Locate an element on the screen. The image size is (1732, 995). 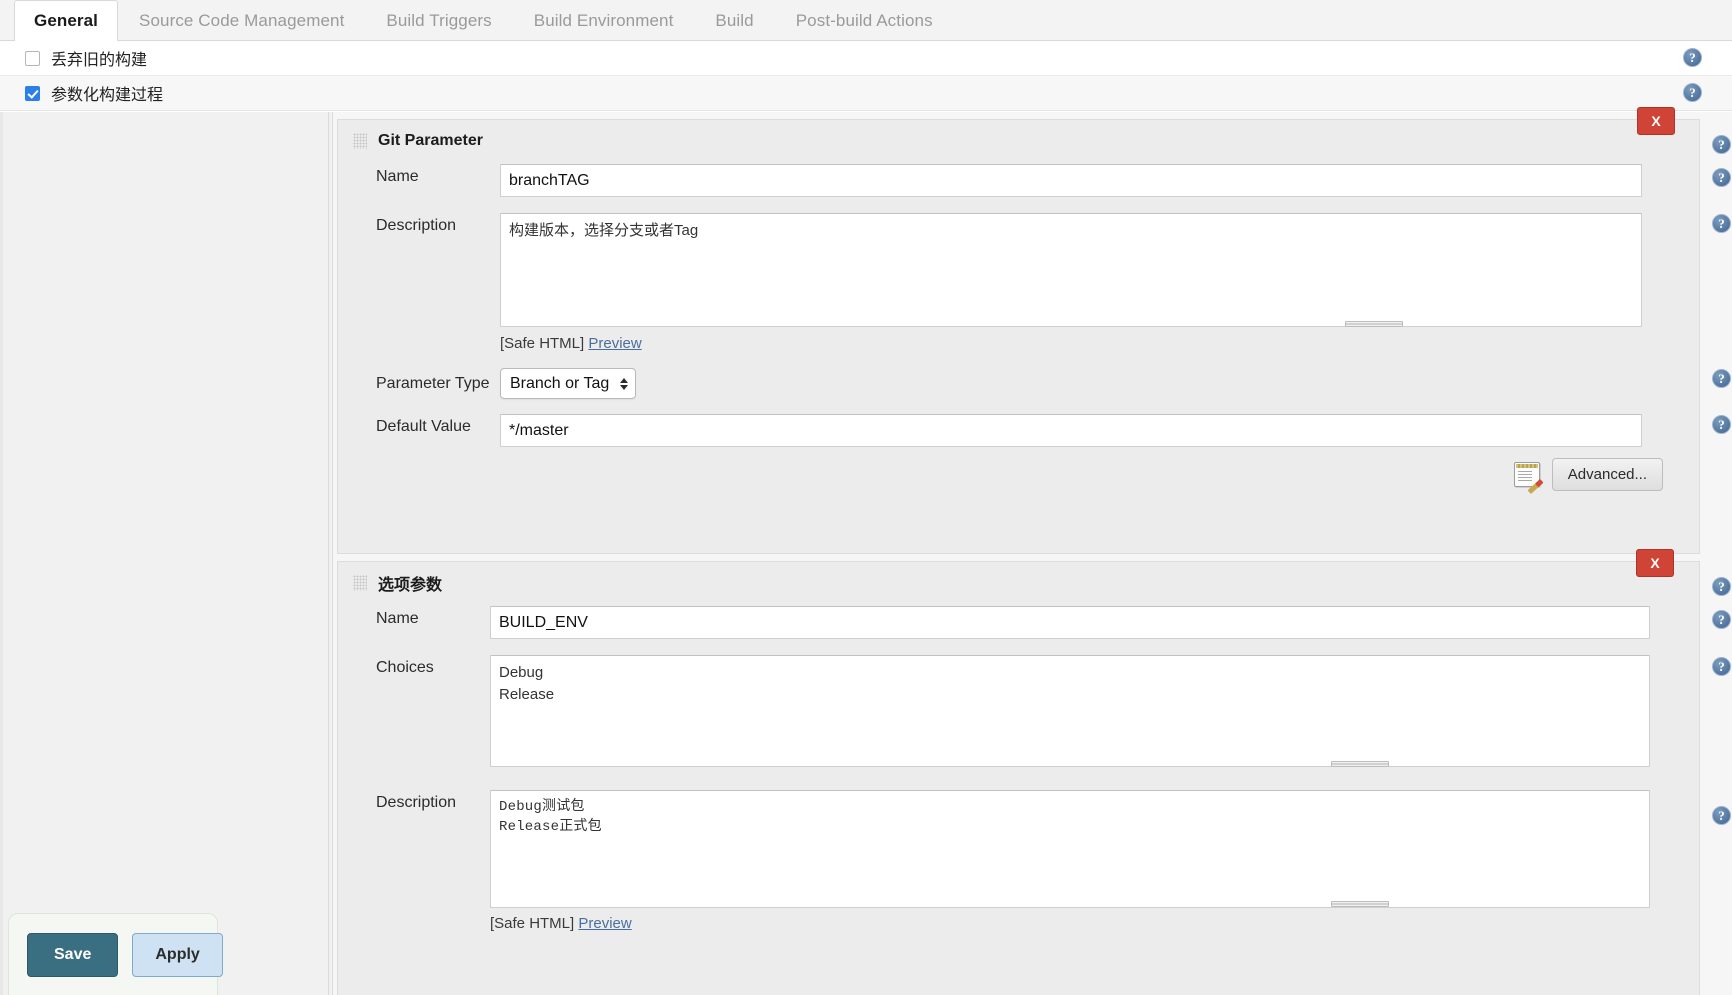
parameterized-build-checkbox is located at coordinates (32, 93).